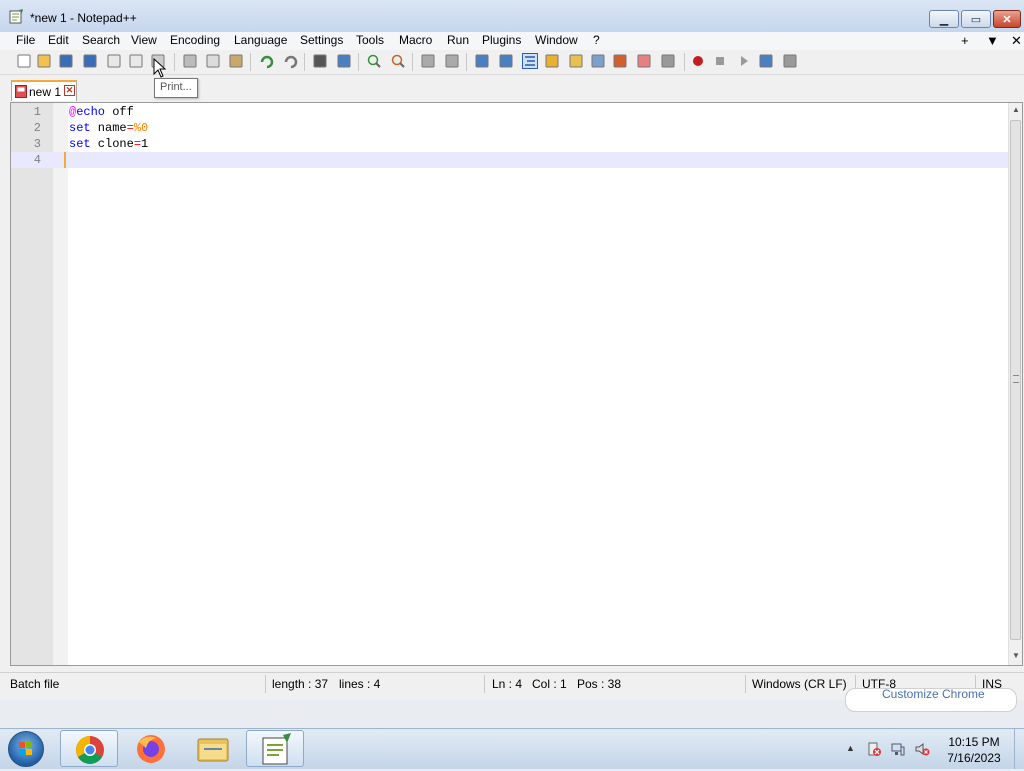 Image resolution: width=1024 pixels, height=771 pixels. I want to click on code-token: 1, so click(145, 144).